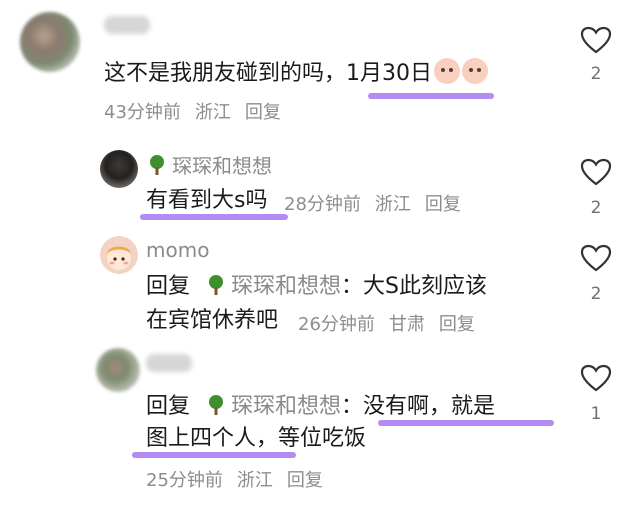 This screenshot has width=640, height=517. I want to click on comment-text: 有看到大s吗, so click(207, 200).